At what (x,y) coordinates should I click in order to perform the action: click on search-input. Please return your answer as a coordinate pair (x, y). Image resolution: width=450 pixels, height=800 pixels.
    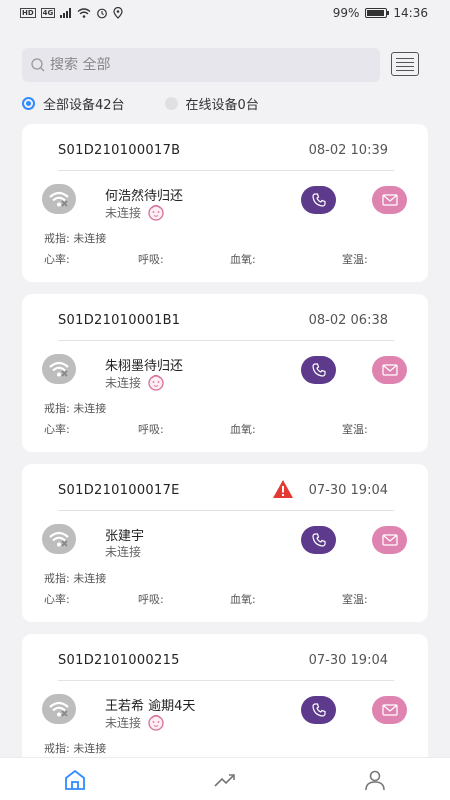
    Looking at the image, I should click on (200, 65).